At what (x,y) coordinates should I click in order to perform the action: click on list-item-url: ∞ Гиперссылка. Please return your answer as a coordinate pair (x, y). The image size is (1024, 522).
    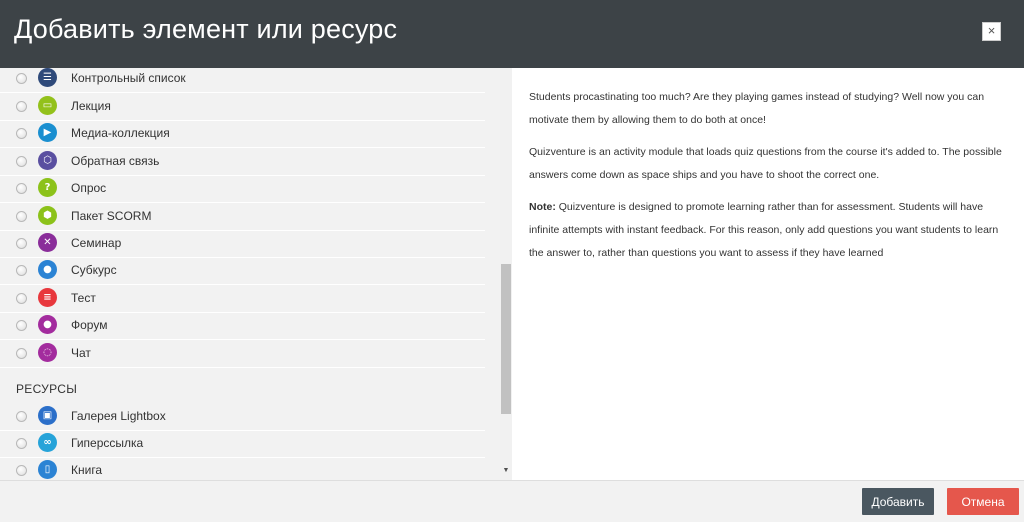
    Looking at the image, I should click on (242, 444).